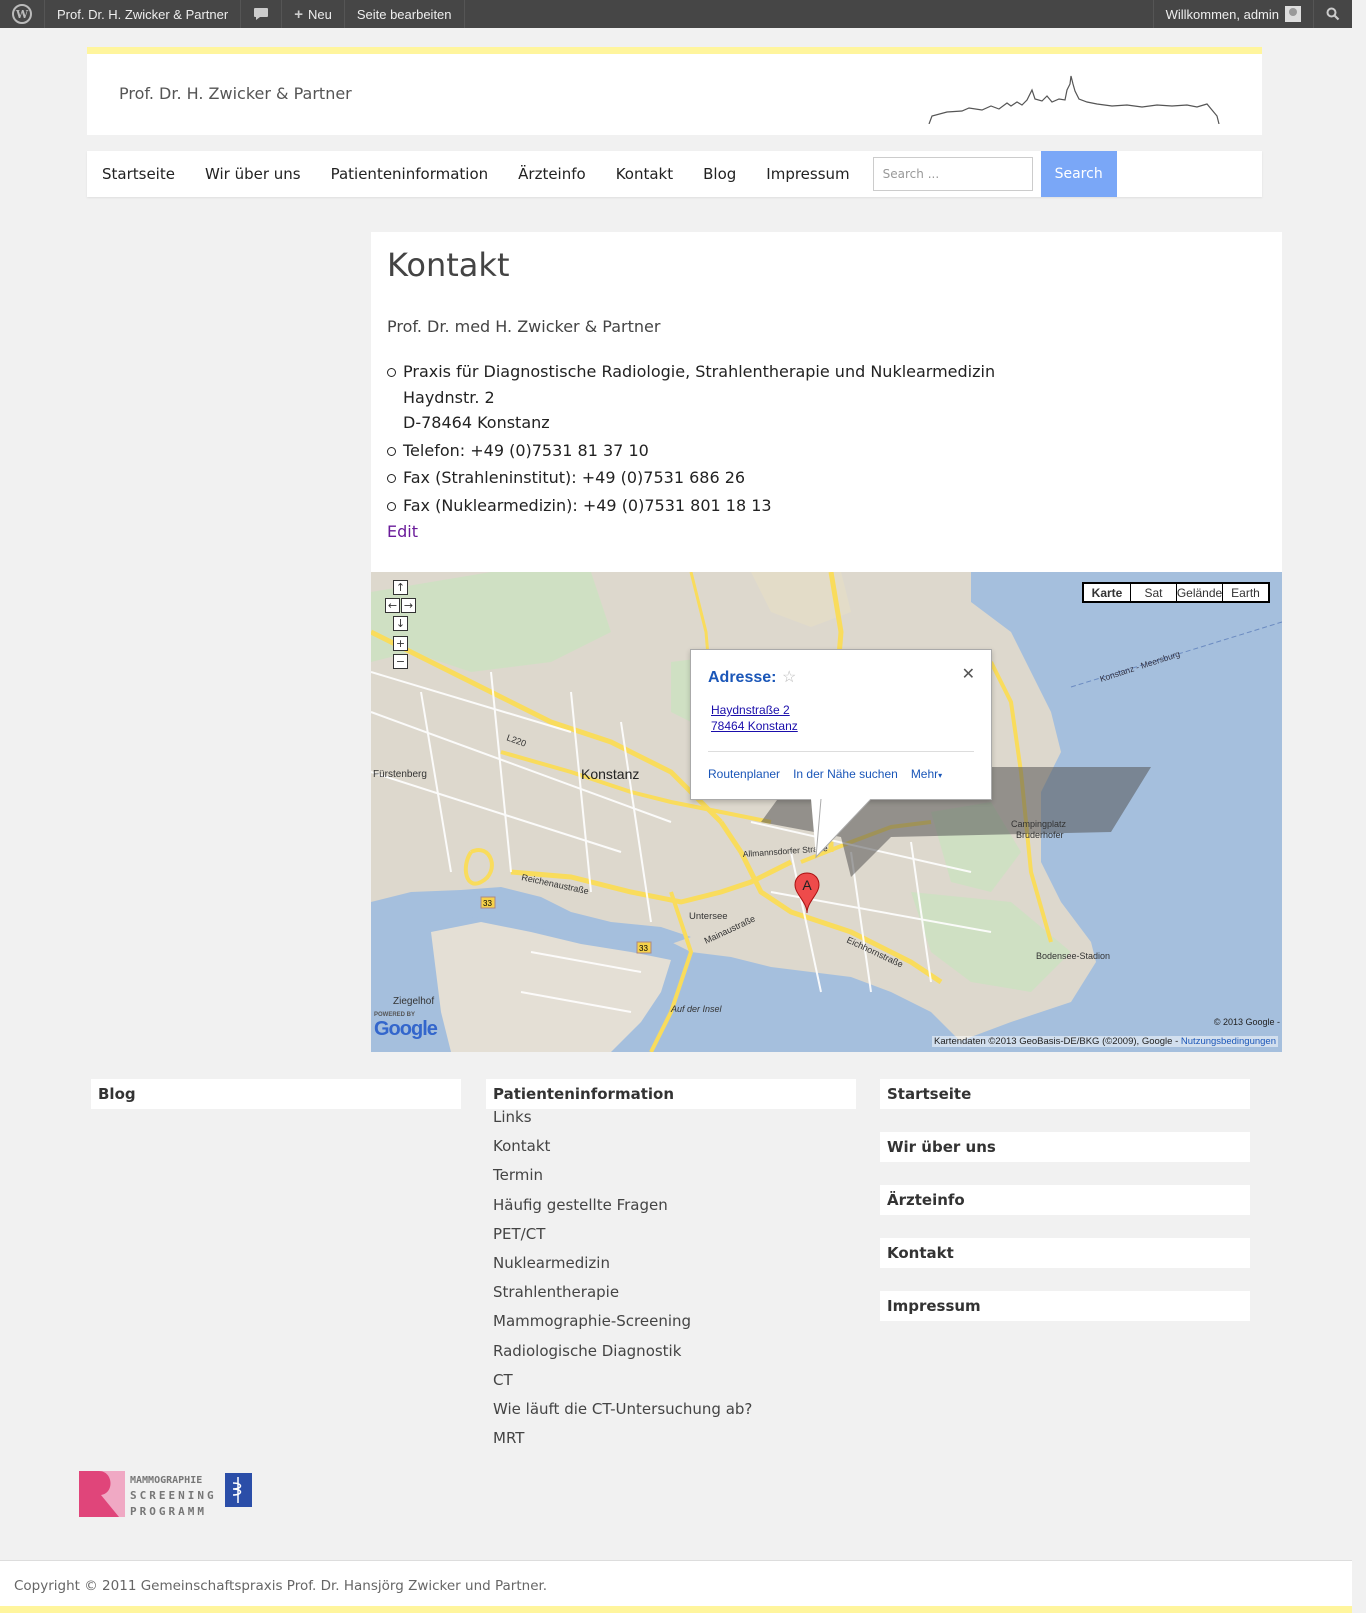 Image resolution: width=1366 pixels, height=1613 pixels. I want to click on nav-item-aerzteinfo: Ärzteinfo, so click(552, 174).